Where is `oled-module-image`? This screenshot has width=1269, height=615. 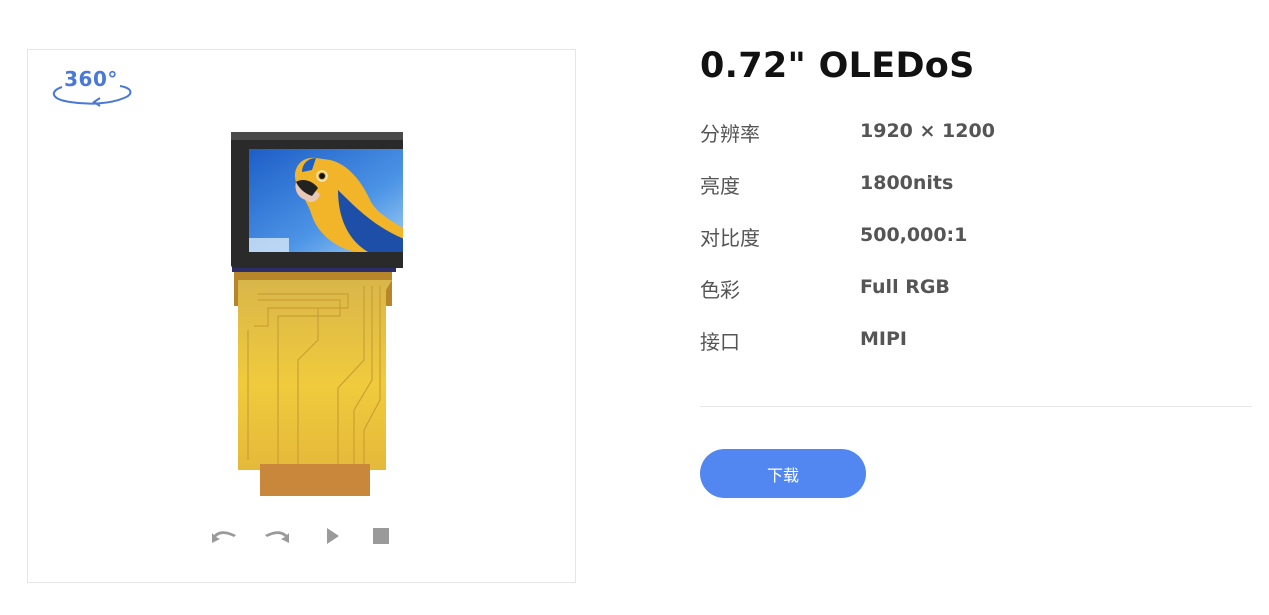
oled-module-image is located at coordinates (313, 315).